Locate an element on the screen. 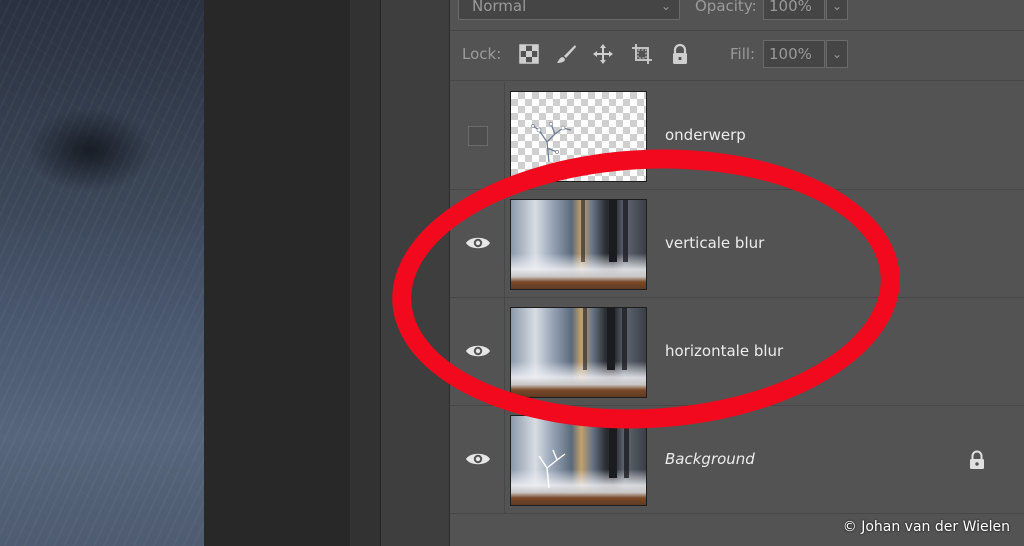 This screenshot has width=1024, height=546. blend-mode-value: Normal is located at coordinates (499, 7).